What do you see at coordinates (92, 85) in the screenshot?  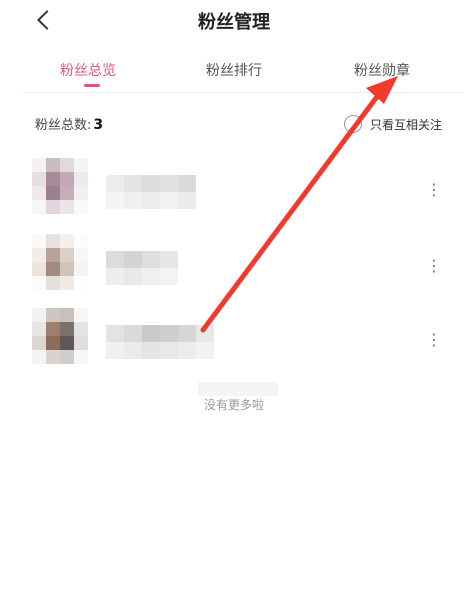 I see `active-tab-indicator` at bounding box center [92, 85].